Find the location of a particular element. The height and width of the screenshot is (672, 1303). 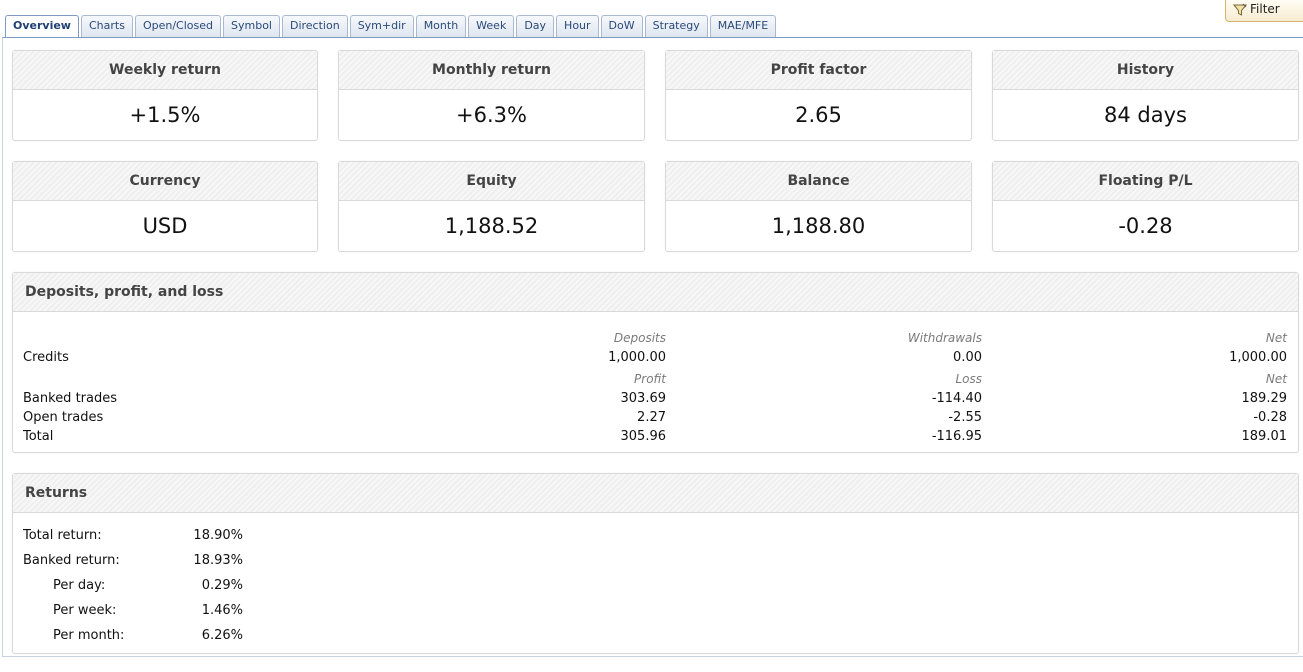

equity-card: Equity 1,188.52 is located at coordinates (491, 206).